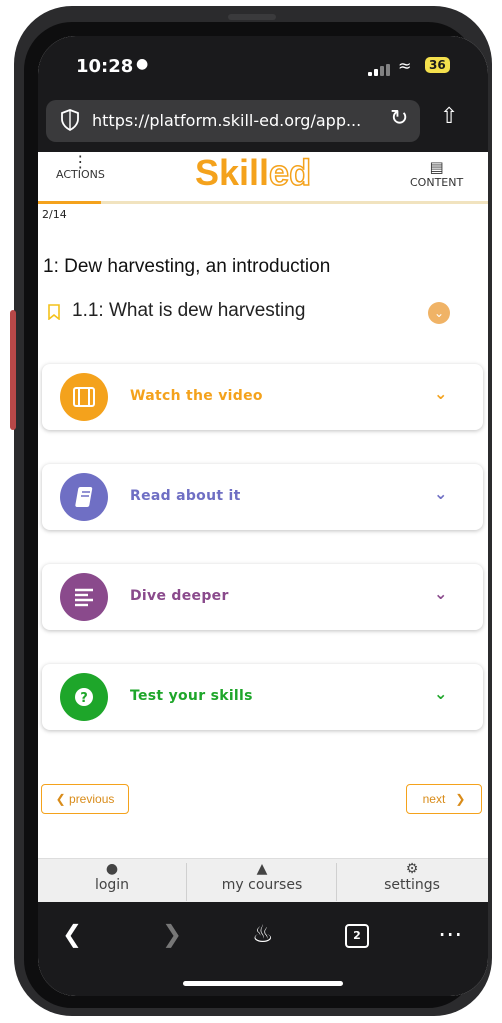 The height and width of the screenshot is (1023, 502). Describe the element at coordinates (191, 696) in the screenshot. I see `card-label: Test your skills` at that location.